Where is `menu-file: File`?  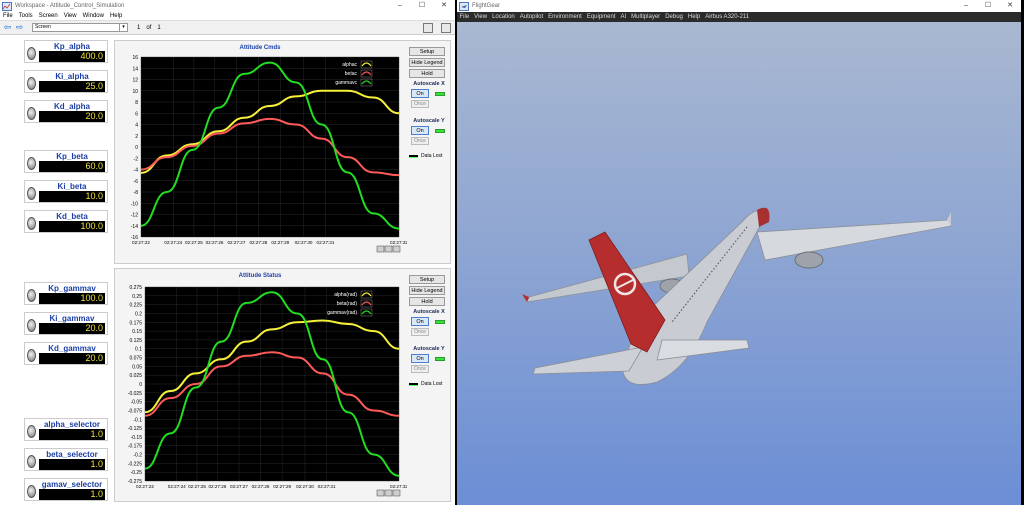 menu-file: File is located at coordinates (8, 16).